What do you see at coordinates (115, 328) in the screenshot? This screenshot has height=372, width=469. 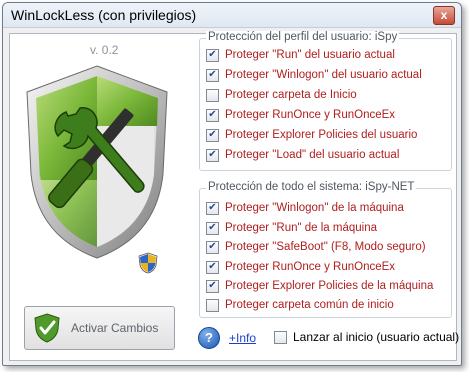 I see `activate-changes-label: Activar Cambios` at bounding box center [115, 328].